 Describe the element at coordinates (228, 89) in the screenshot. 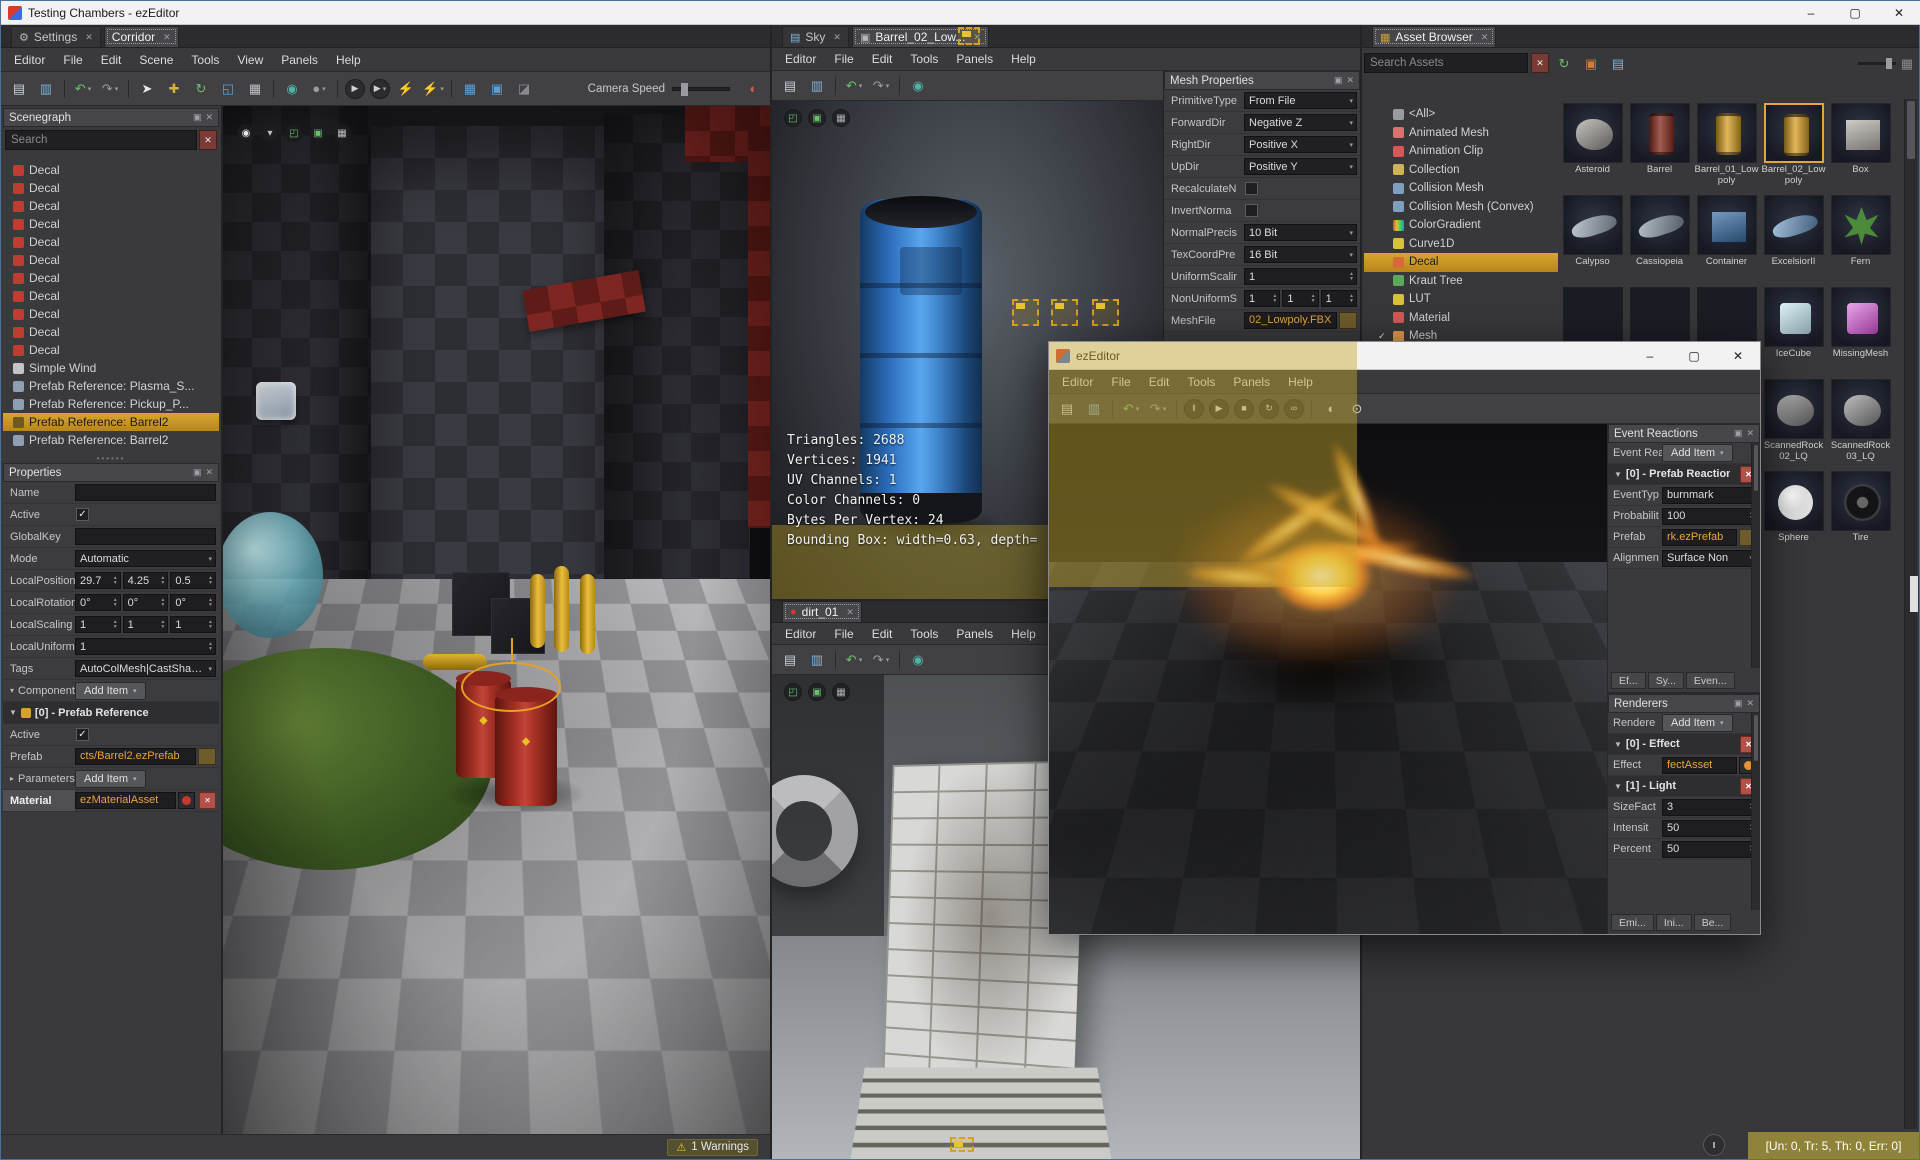

I see `scale-gizmo-icon: ◱` at that location.